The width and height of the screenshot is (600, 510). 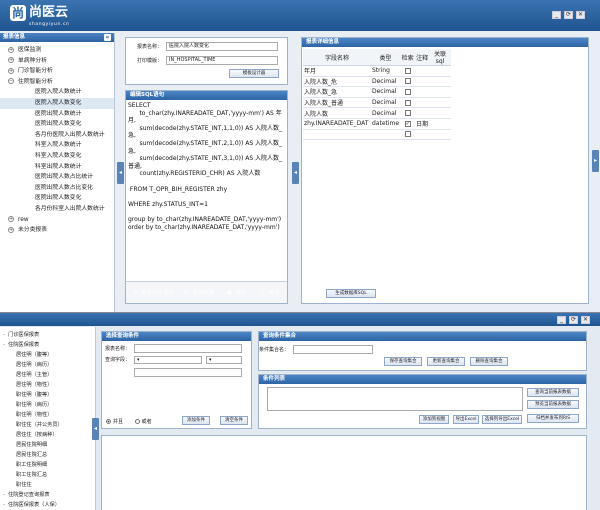 What do you see at coordinates (47, 355) in the screenshot?
I see `tree-report-item: 居住明（腹等）` at bounding box center [47, 355].